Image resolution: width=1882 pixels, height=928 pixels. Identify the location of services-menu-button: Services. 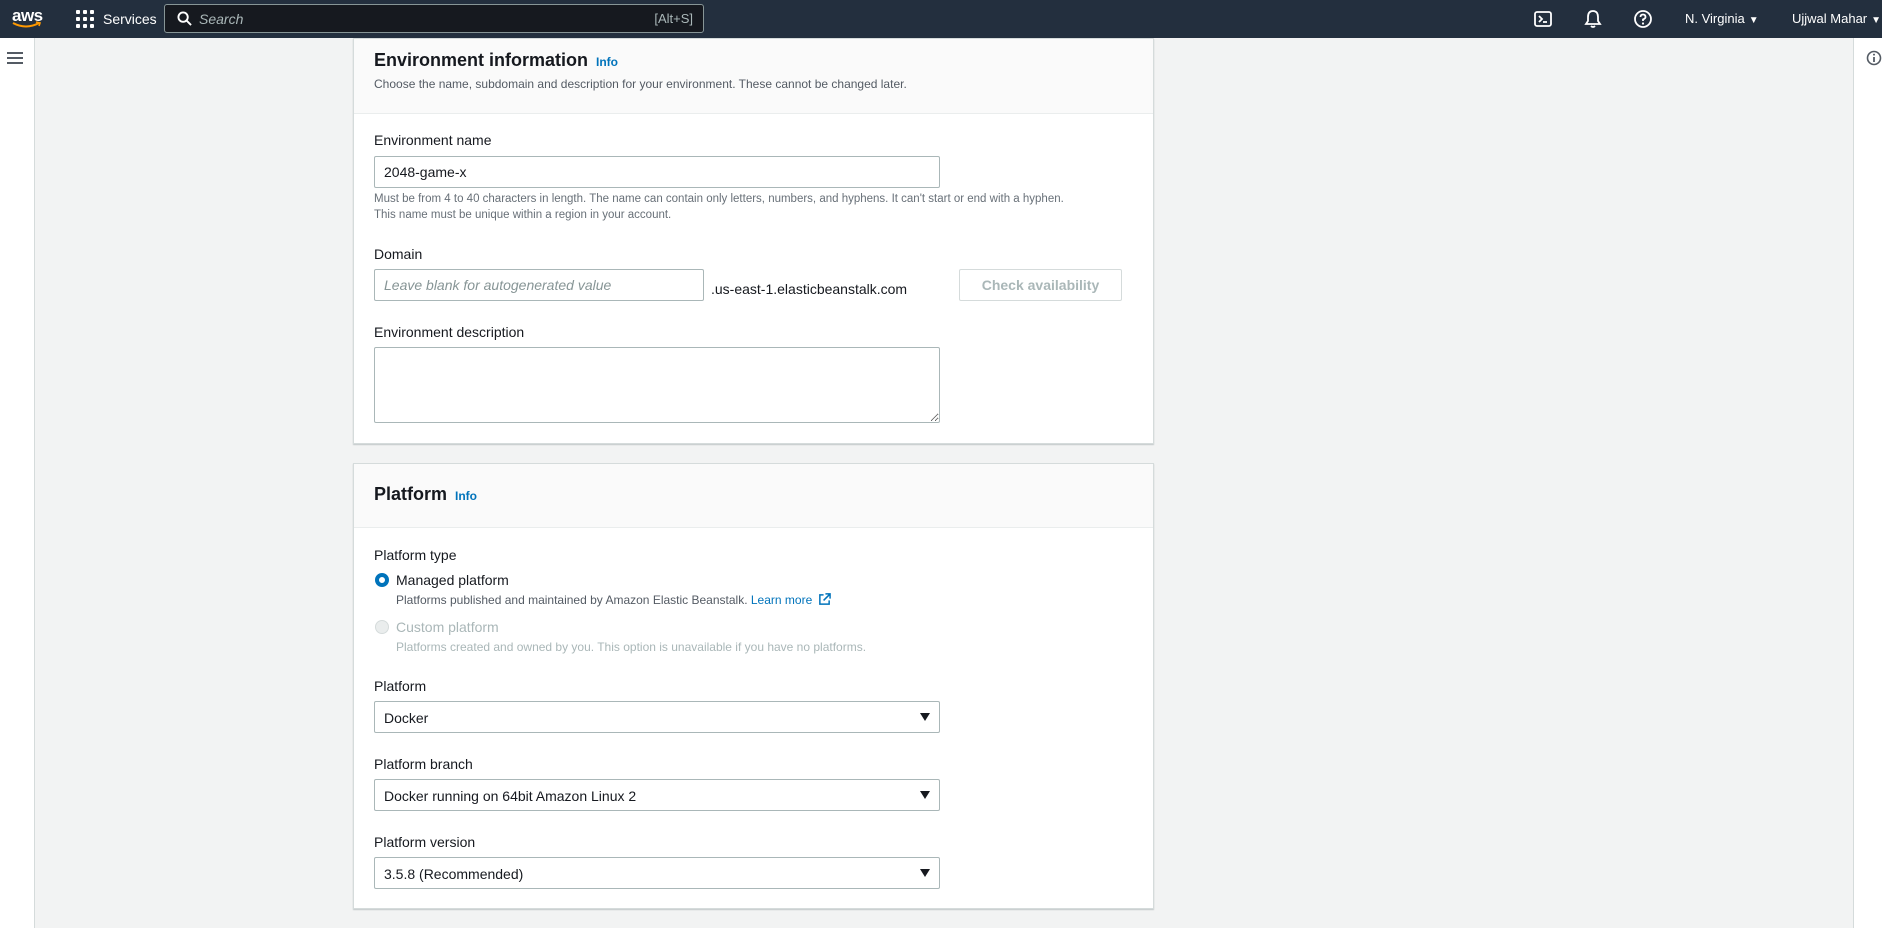
(116, 19).